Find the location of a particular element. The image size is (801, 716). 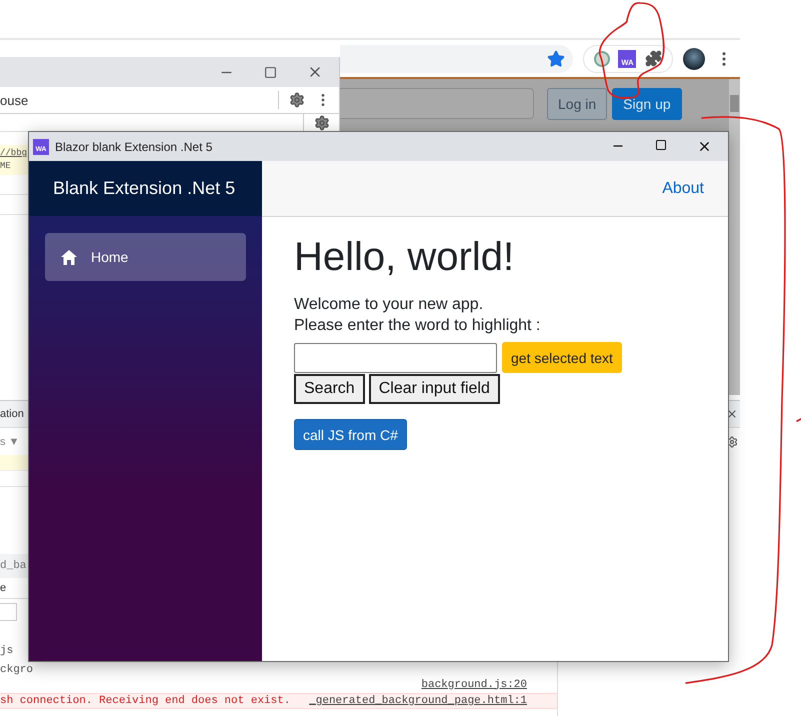

drawer-tab: ation is located at coordinates (12, 414).